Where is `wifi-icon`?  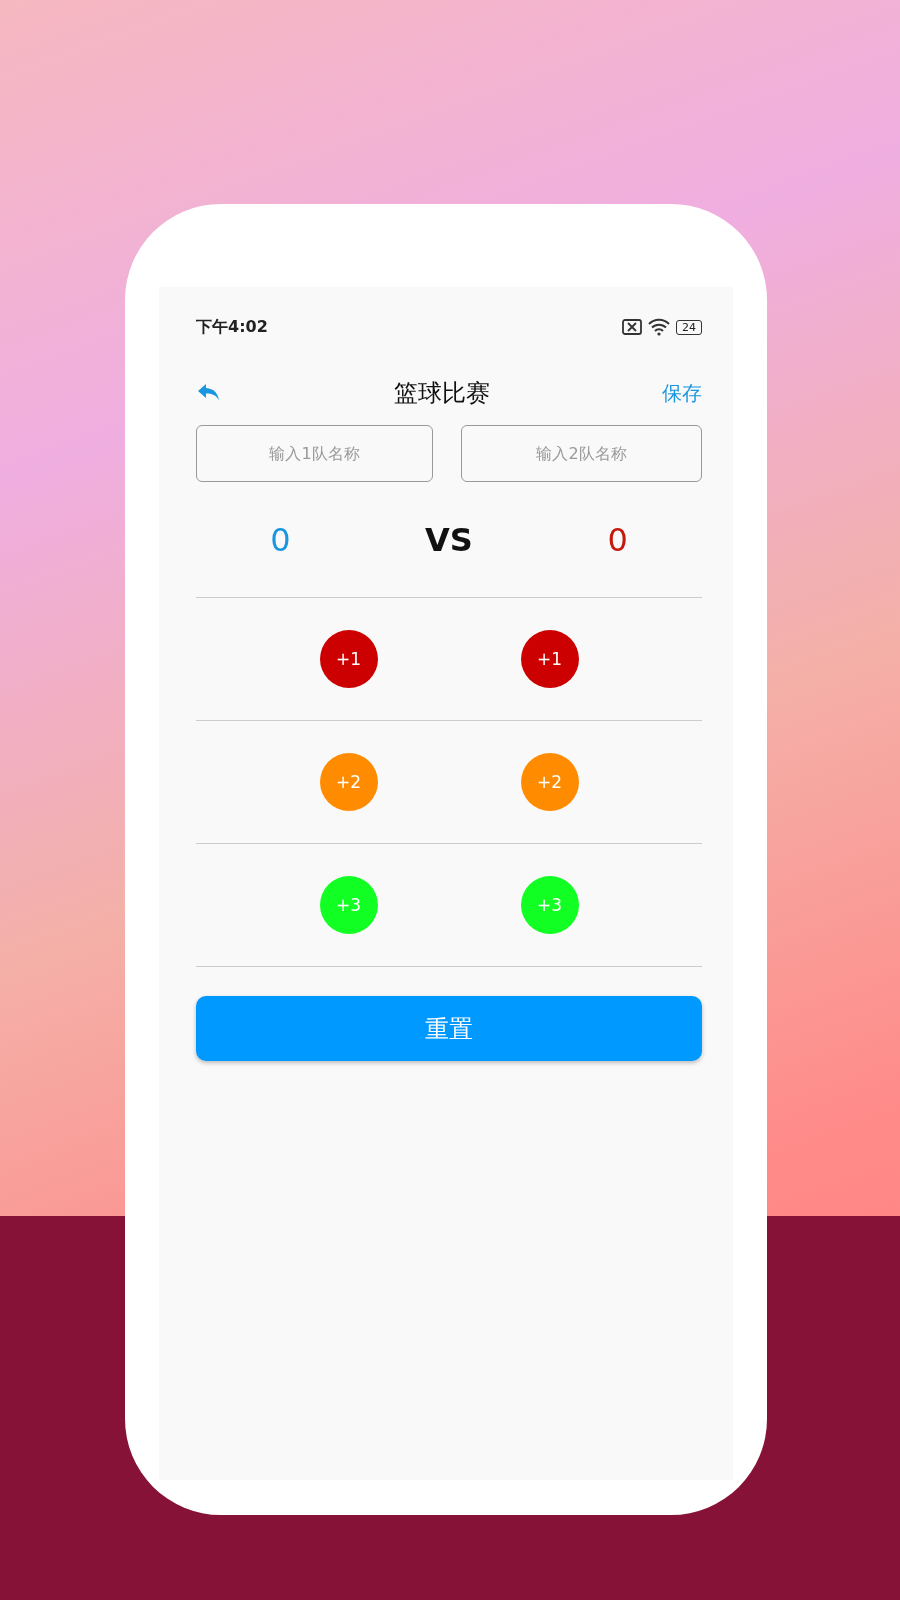
wifi-icon is located at coordinates (659, 327).